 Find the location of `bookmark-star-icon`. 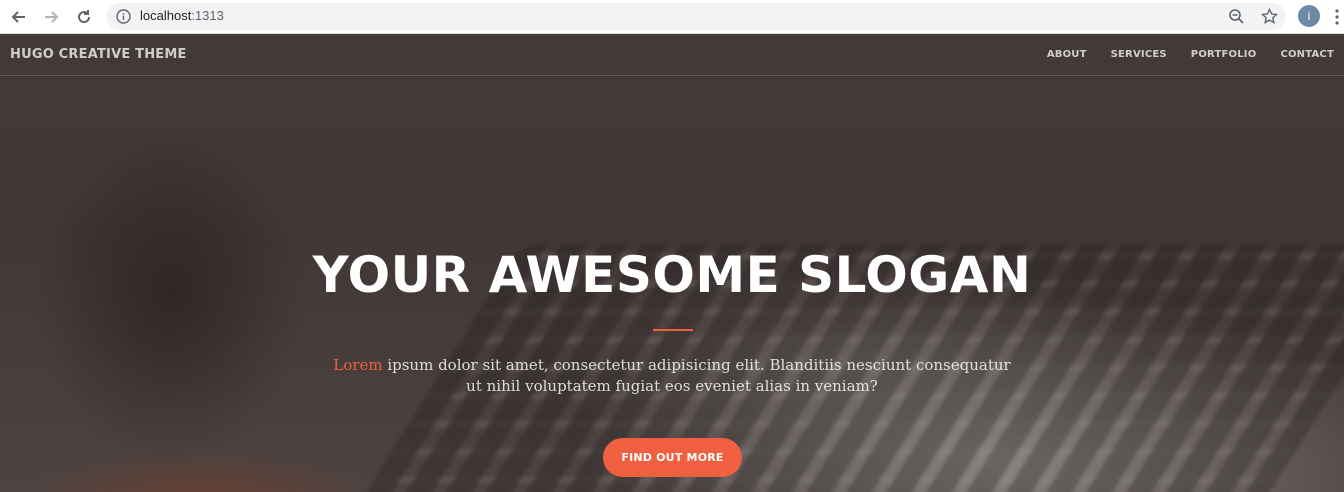

bookmark-star-icon is located at coordinates (1269, 16).